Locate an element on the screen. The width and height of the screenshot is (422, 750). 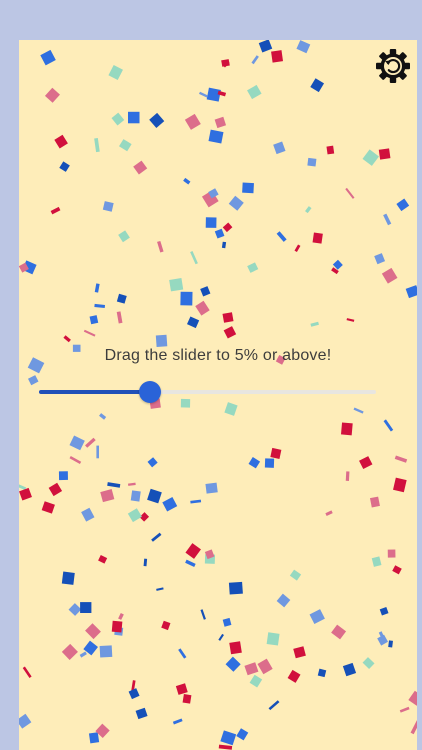
slider-thumb is located at coordinates (150, 392).